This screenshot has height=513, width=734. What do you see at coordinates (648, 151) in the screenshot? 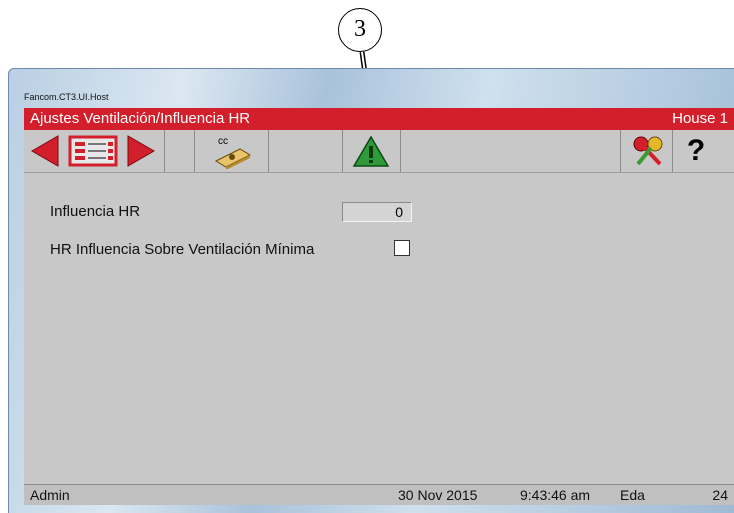
I see `keys-login-icon` at bounding box center [648, 151].